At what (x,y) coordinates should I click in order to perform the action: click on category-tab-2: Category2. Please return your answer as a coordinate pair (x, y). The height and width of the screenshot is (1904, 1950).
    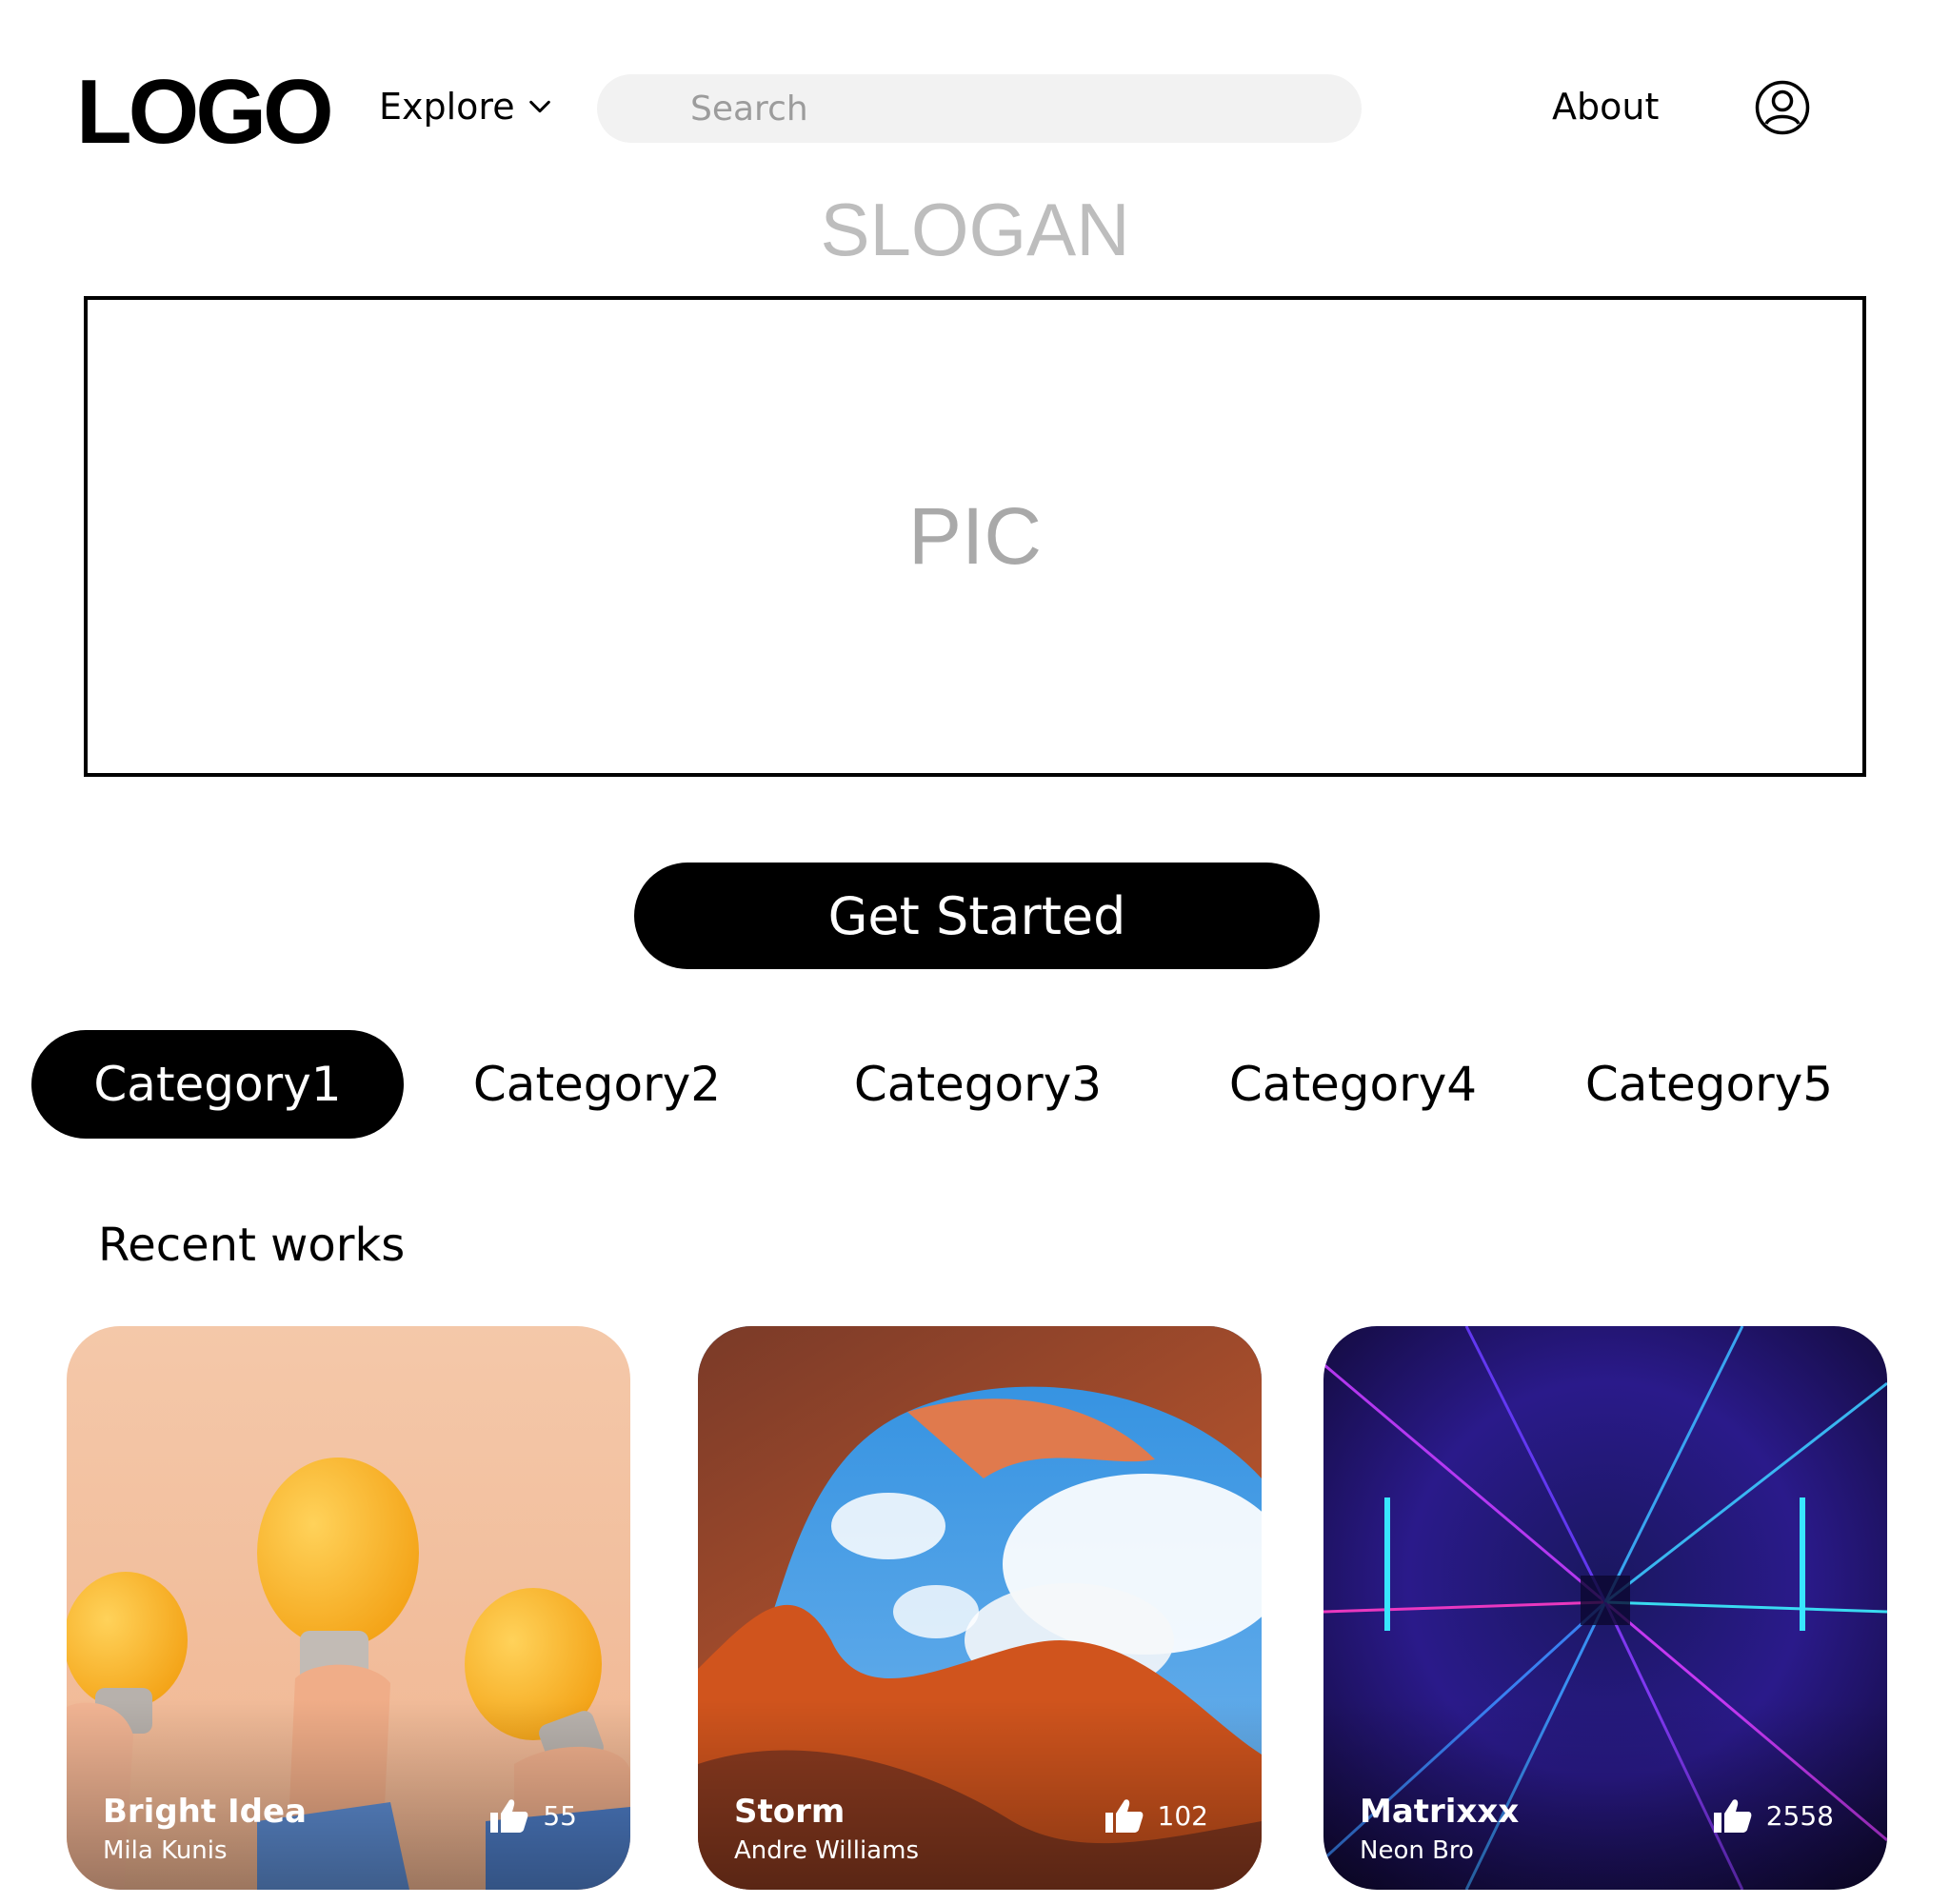
    Looking at the image, I should click on (597, 1084).